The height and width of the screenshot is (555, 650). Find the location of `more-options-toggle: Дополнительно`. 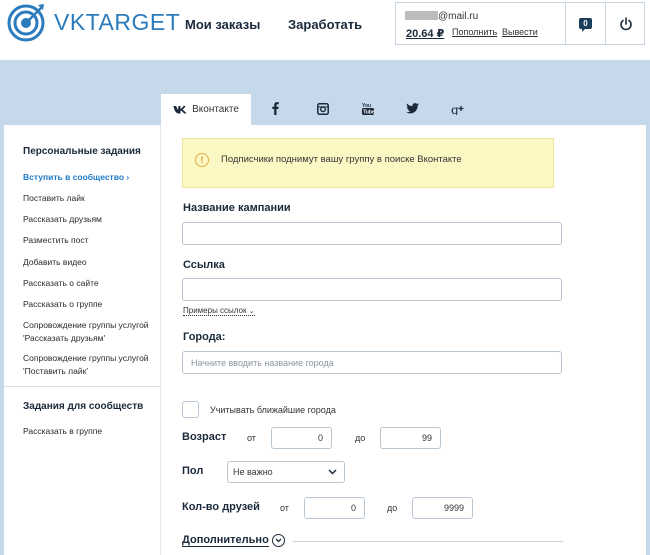

more-options-toggle: Дополнительно is located at coordinates (225, 540).